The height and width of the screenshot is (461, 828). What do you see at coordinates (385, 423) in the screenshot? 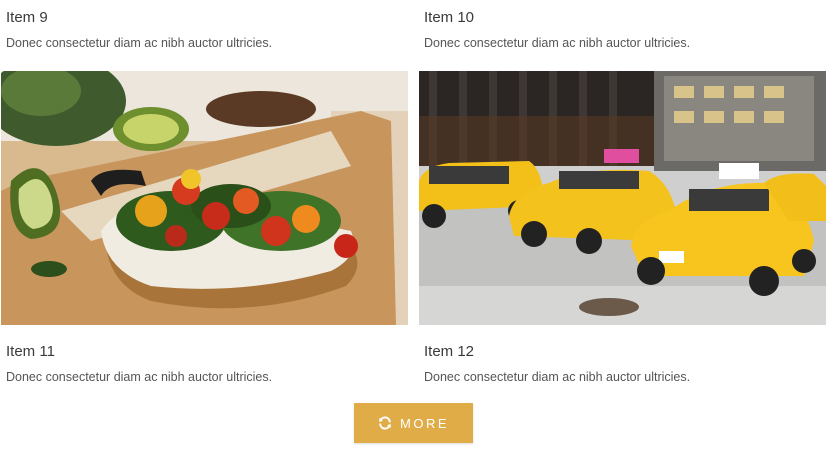
I see `refresh-icon` at bounding box center [385, 423].